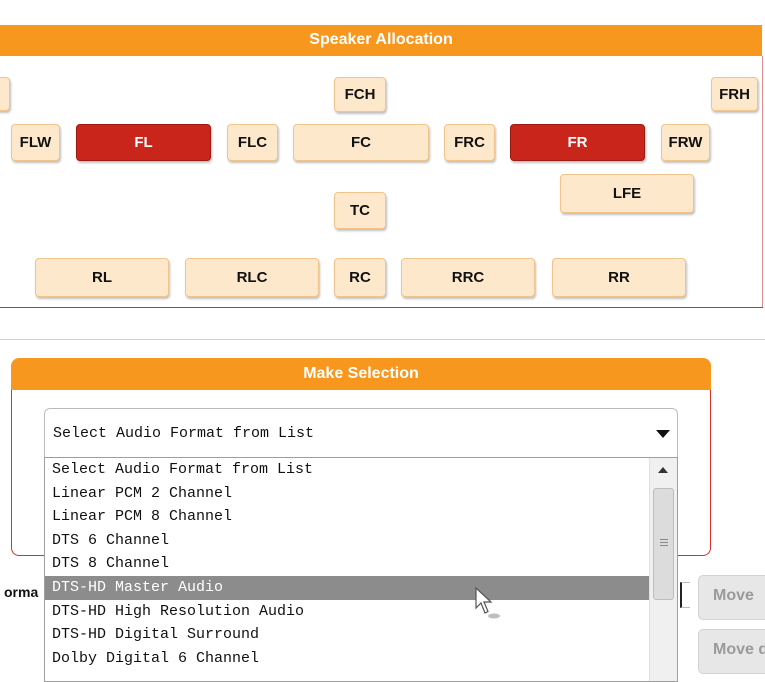  What do you see at coordinates (361, 587) in the screenshot?
I see `option-dts-hd-master-audio: DTS-HD Master Audio` at bounding box center [361, 587].